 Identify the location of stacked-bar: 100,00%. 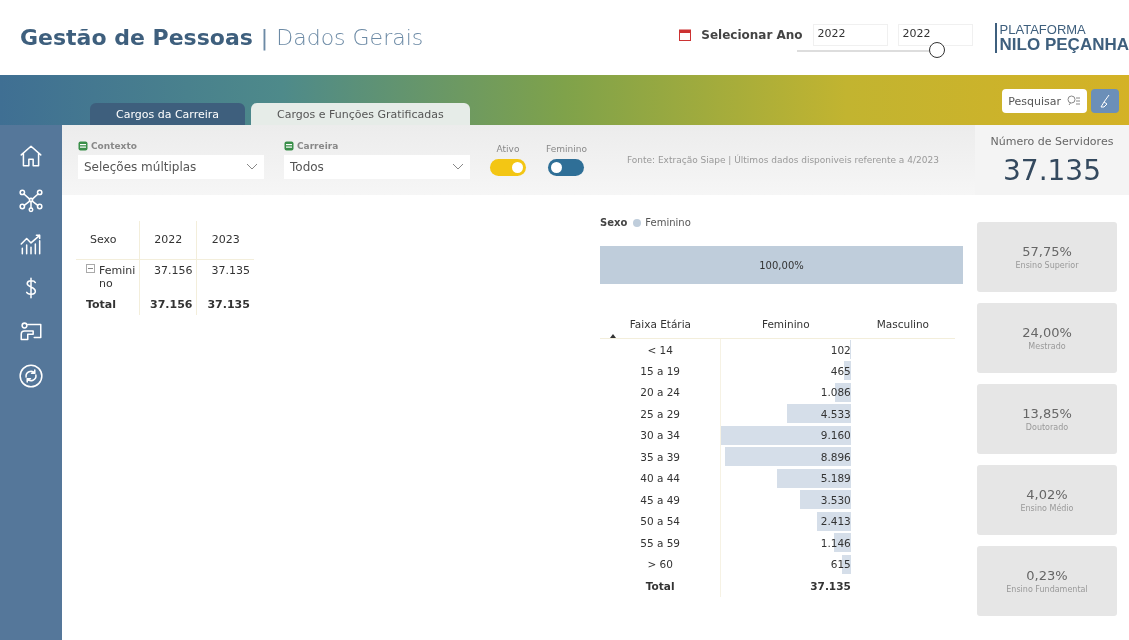
(781, 265).